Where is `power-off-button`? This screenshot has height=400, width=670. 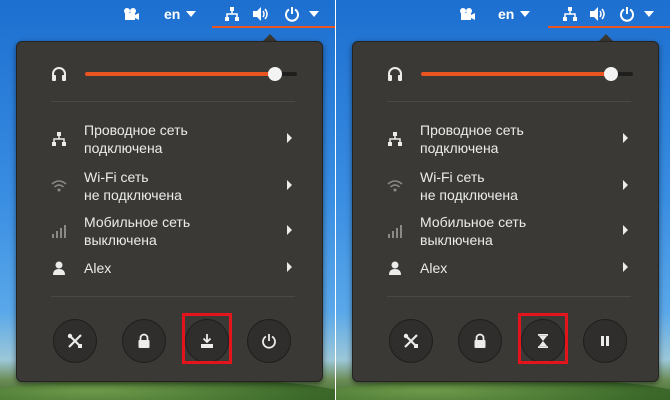
power-off-button is located at coordinates (269, 341).